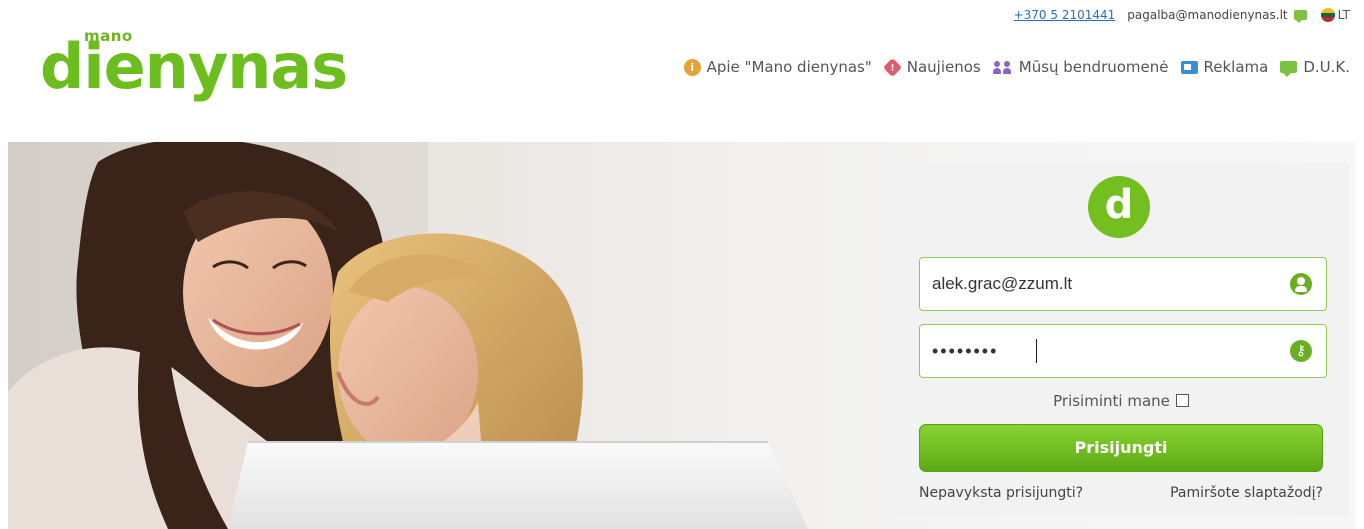 Image resolution: width=1364 pixels, height=529 pixels. What do you see at coordinates (1002, 67) in the screenshot?
I see `community-icon` at bounding box center [1002, 67].